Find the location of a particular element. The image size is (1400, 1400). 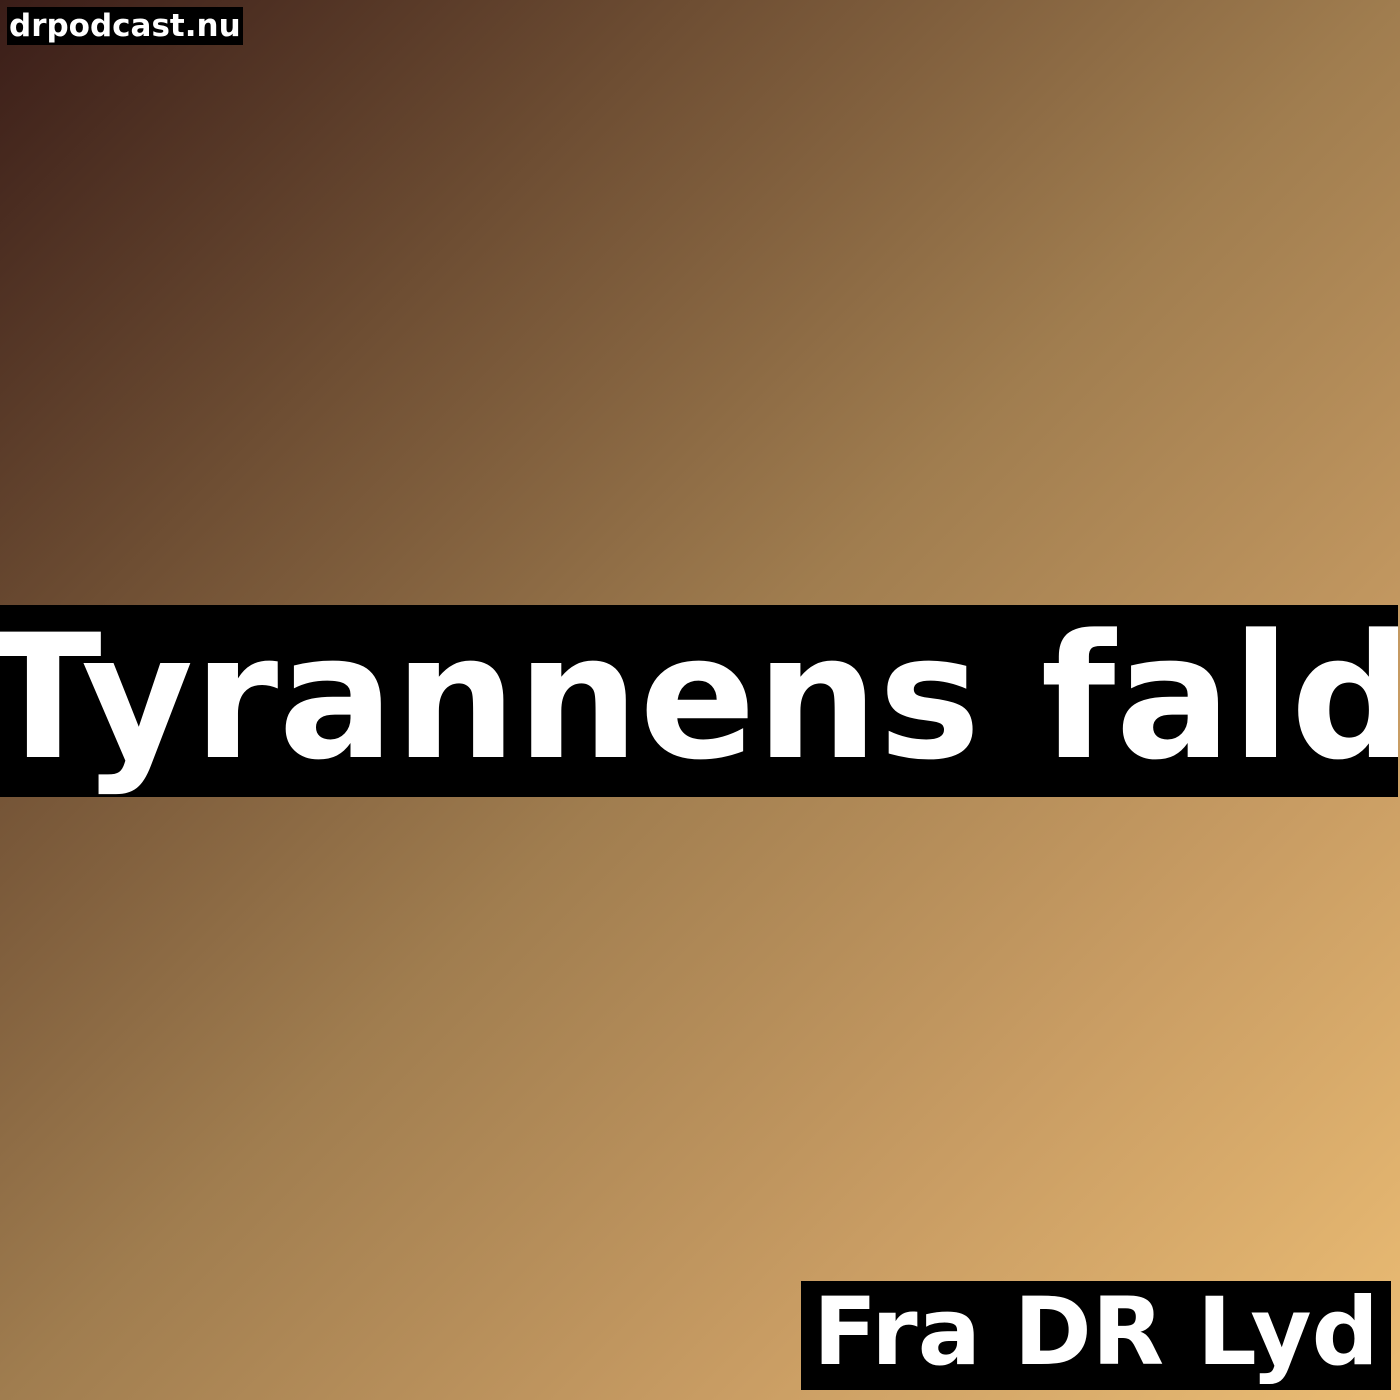

title-band: Tyrannens fald is located at coordinates (699, 701).